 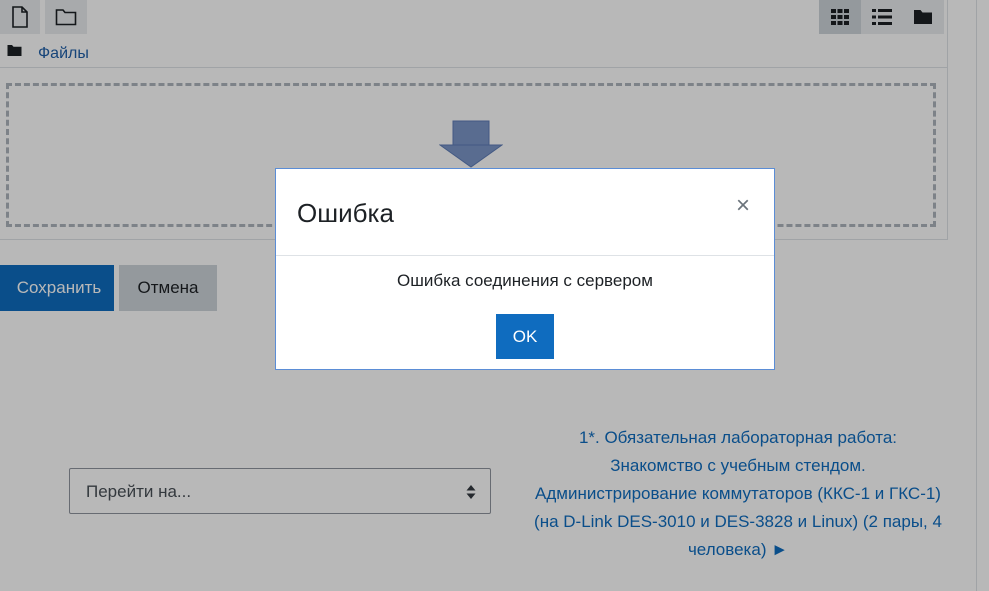 What do you see at coordinates (525, 336) in the screenshot?
I see `ok-button: OK` at bounding box center [525, 336].